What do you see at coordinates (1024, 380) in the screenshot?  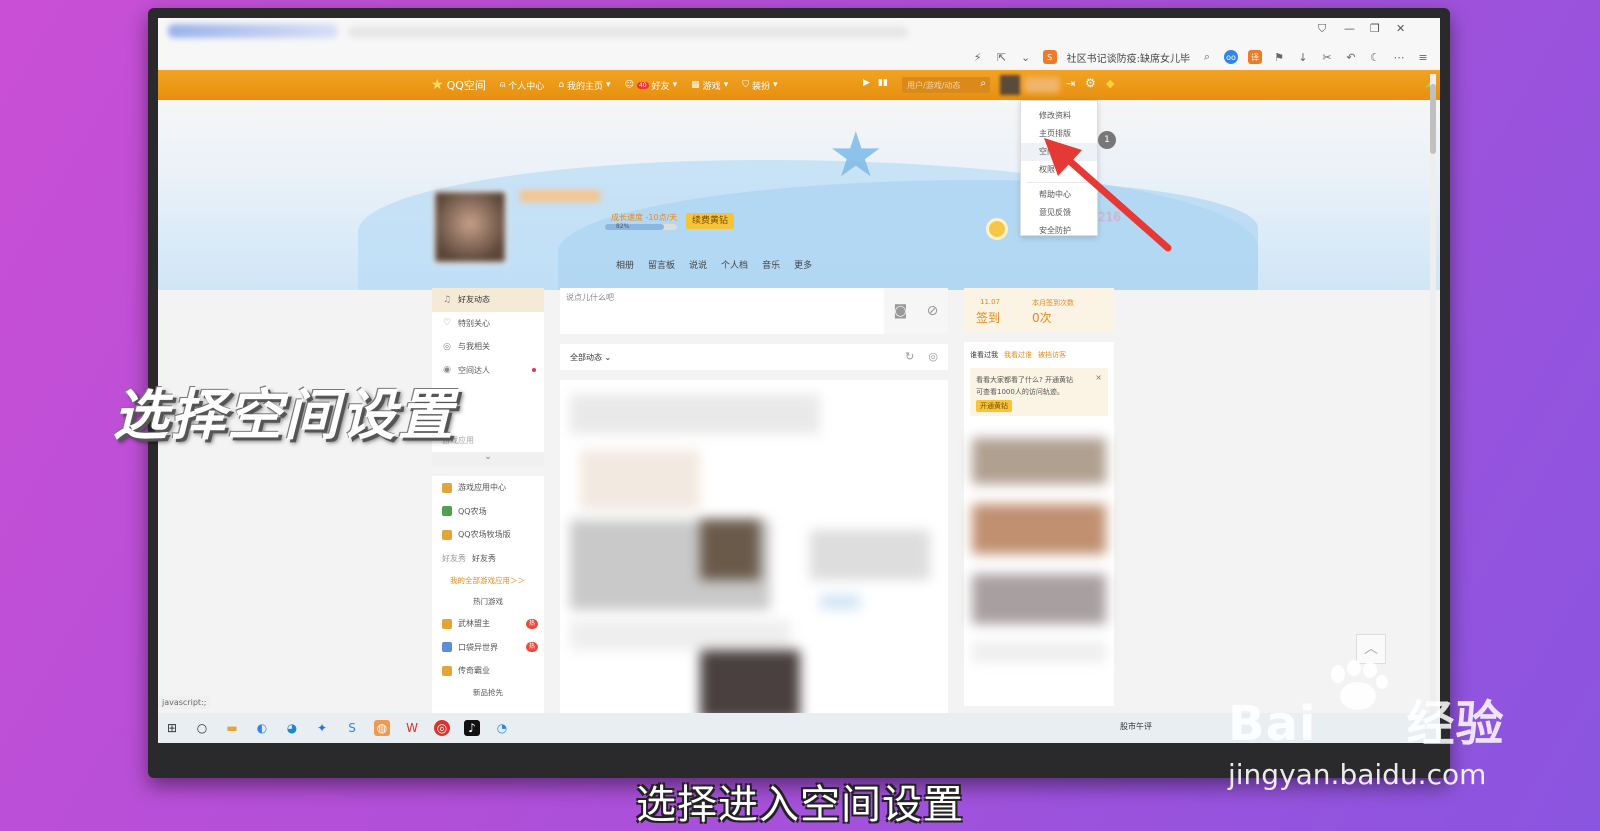 I see `notice-line-1: 看看大家都看了什么? 开通黄钻` at bounding box center [1024, 380].